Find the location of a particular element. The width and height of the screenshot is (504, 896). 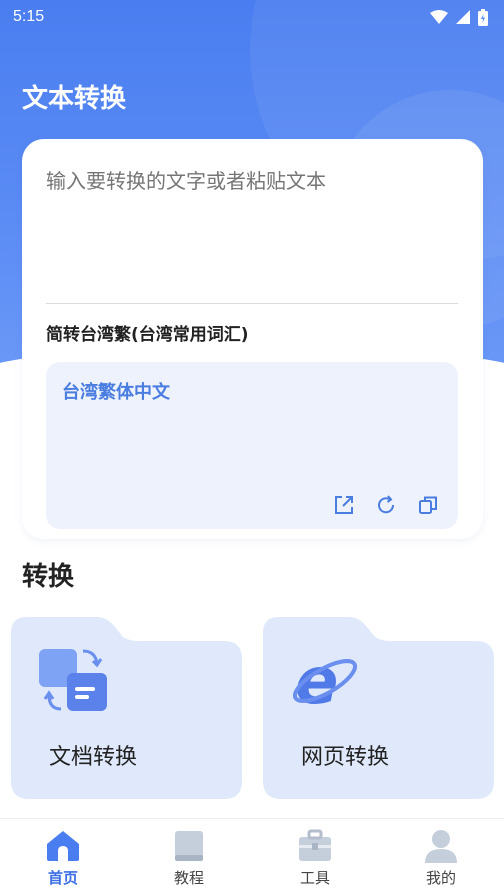

nav-item-home: 首页 is located at coordinates (63, 853).